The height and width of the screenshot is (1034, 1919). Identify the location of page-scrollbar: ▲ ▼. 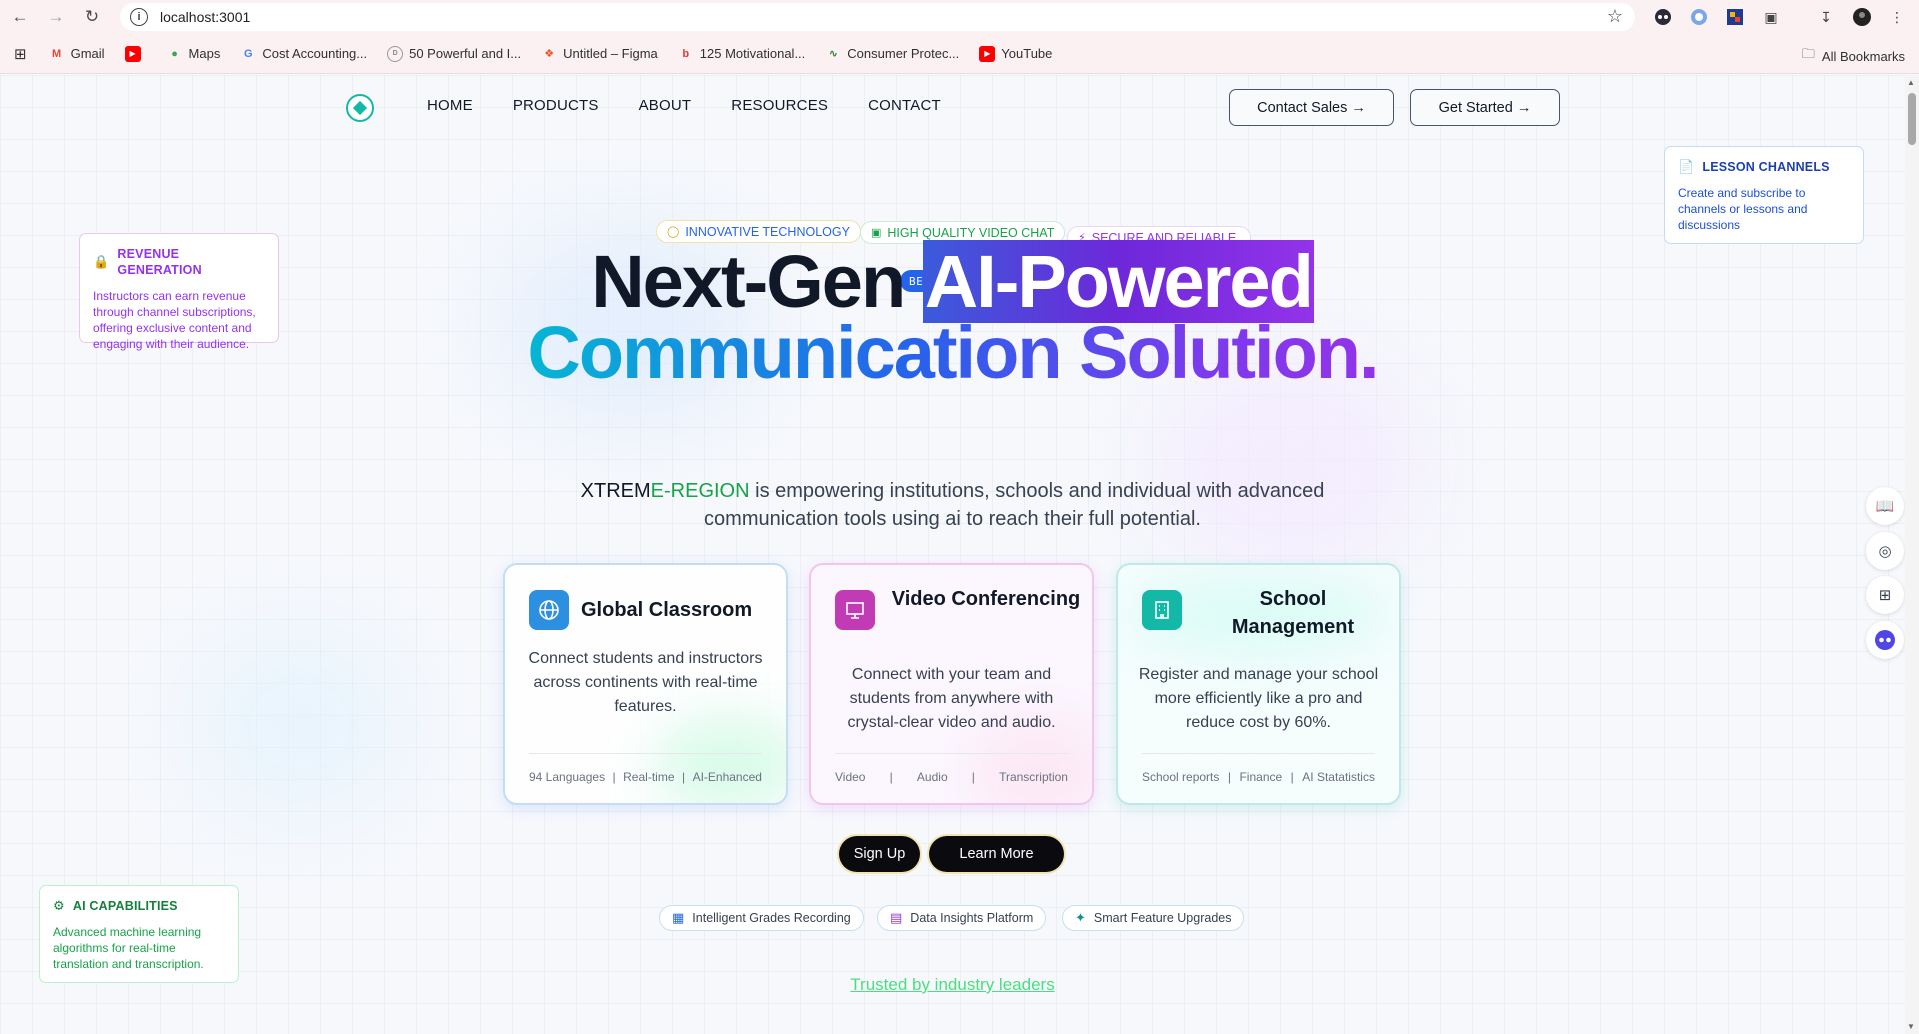
(1912, 554).